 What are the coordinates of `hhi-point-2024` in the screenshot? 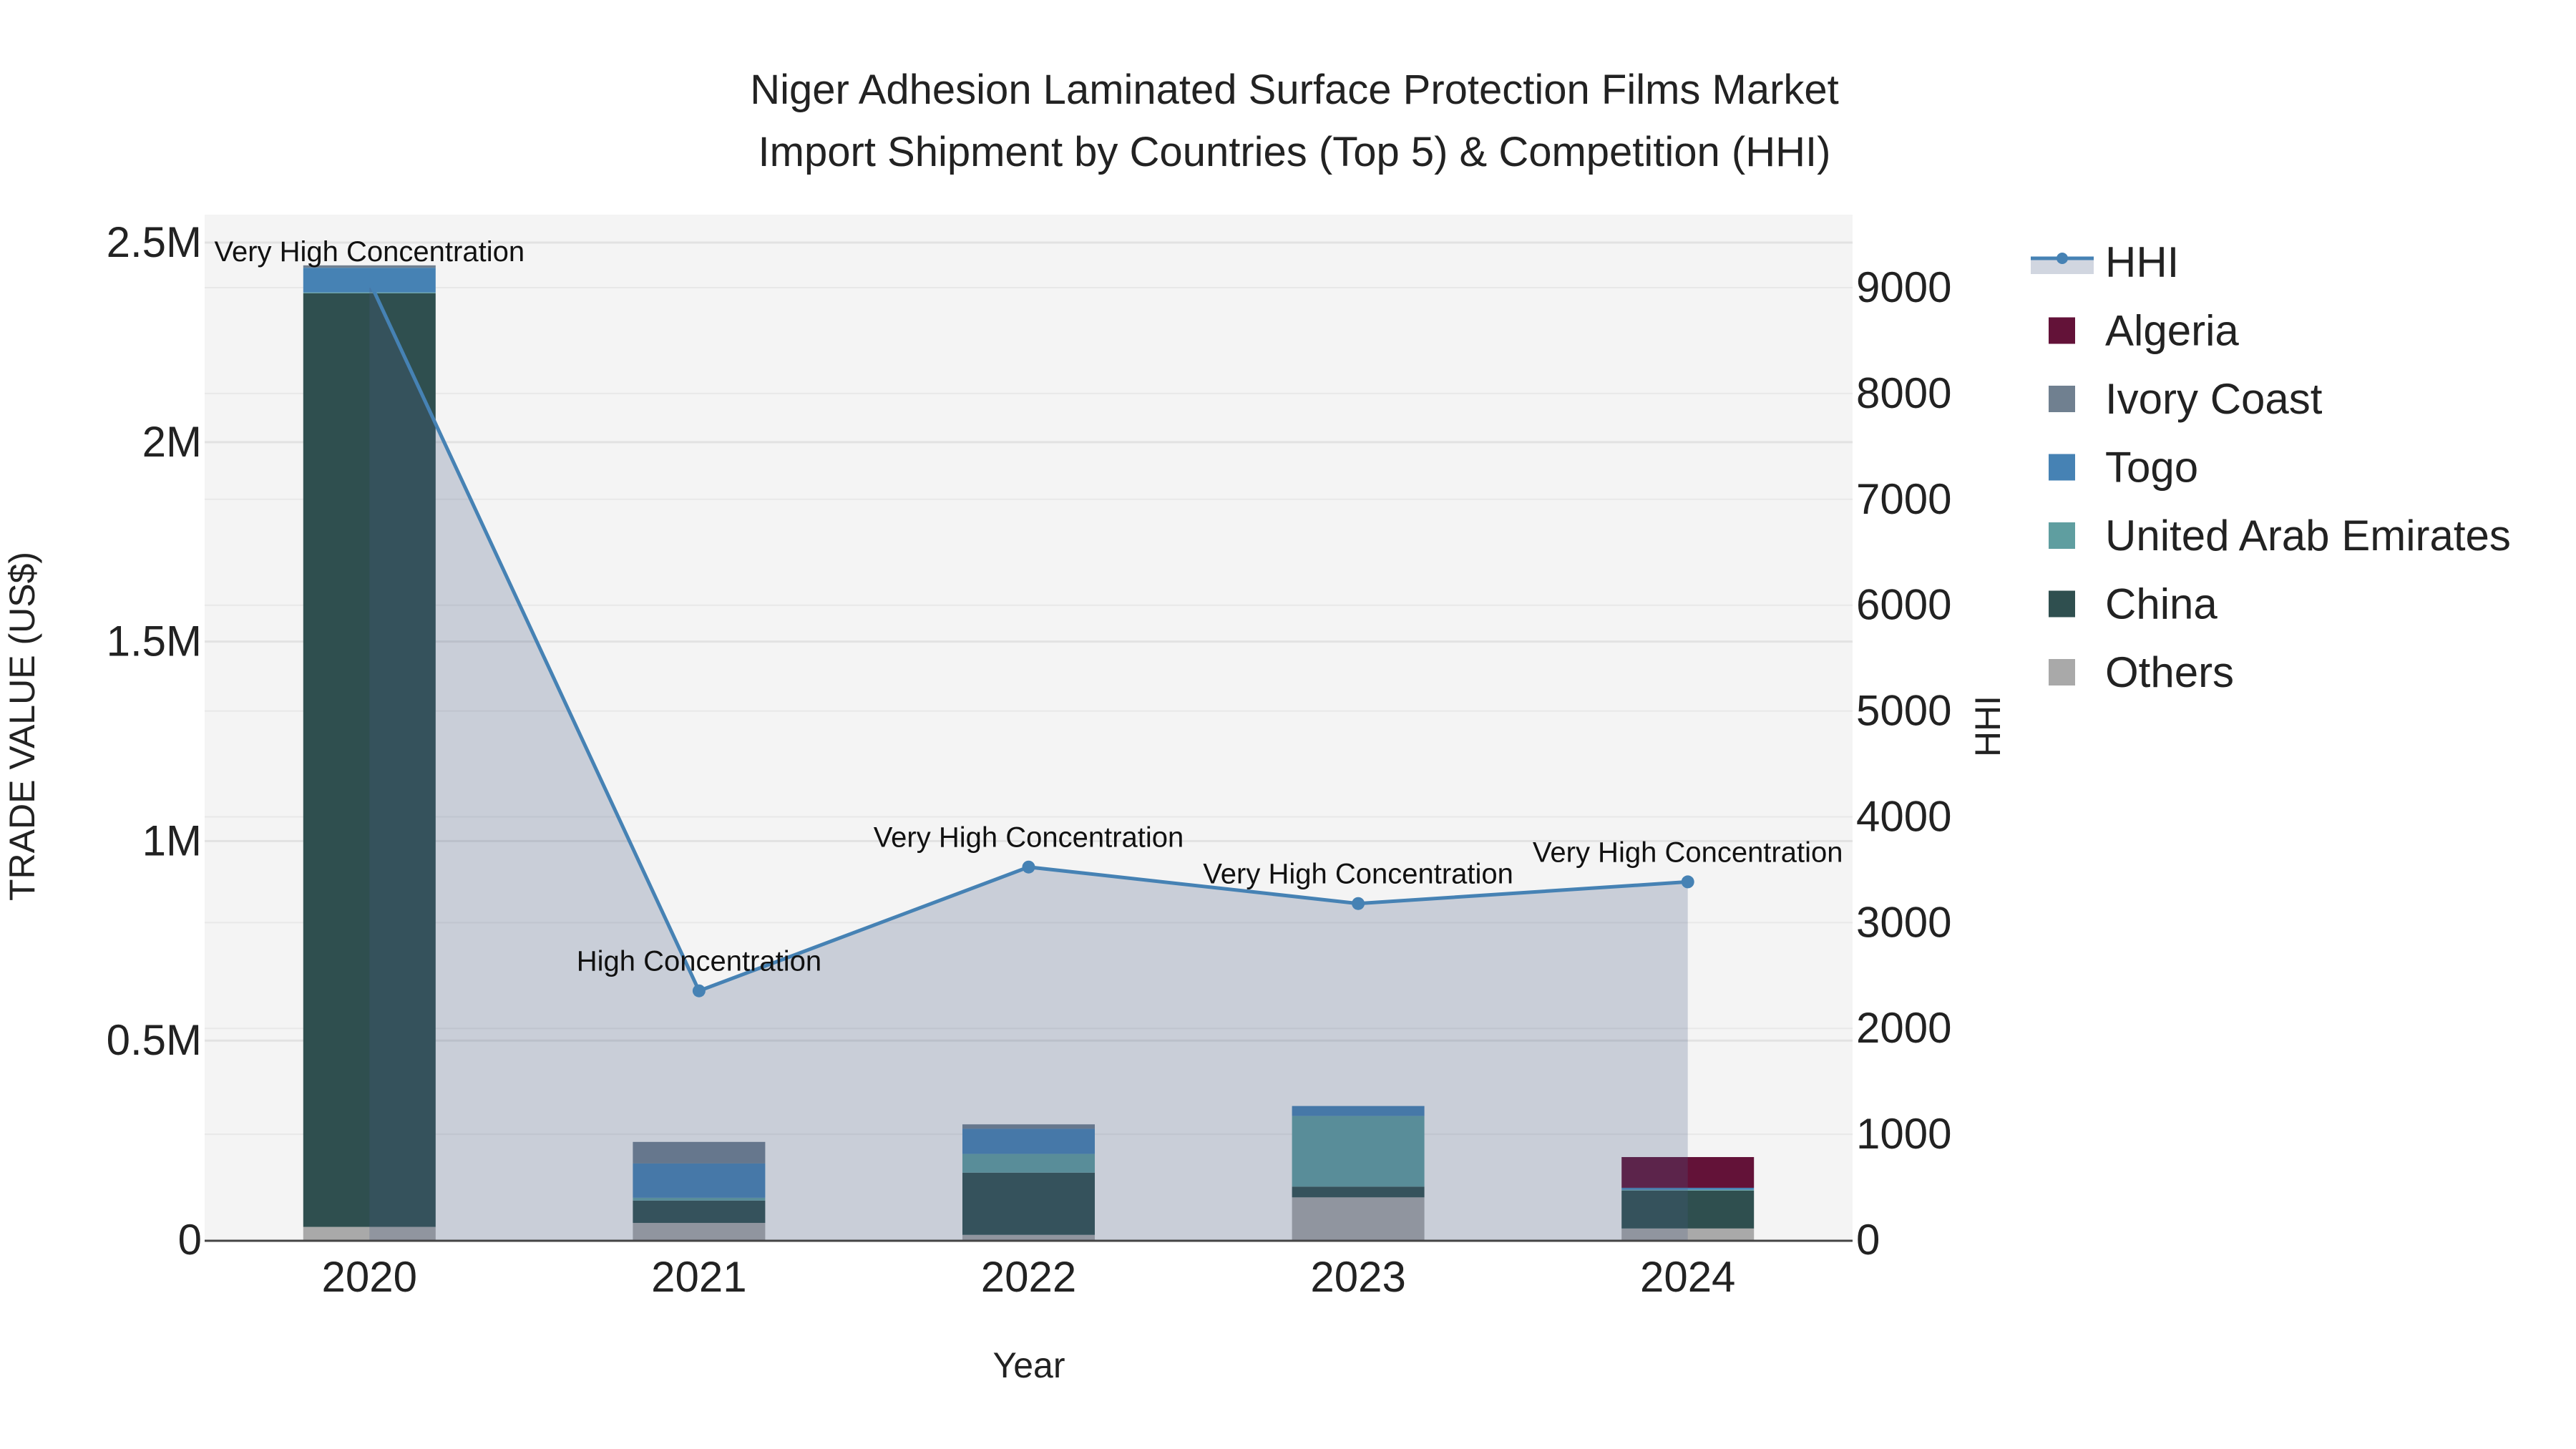 It's located at (1687, 882).